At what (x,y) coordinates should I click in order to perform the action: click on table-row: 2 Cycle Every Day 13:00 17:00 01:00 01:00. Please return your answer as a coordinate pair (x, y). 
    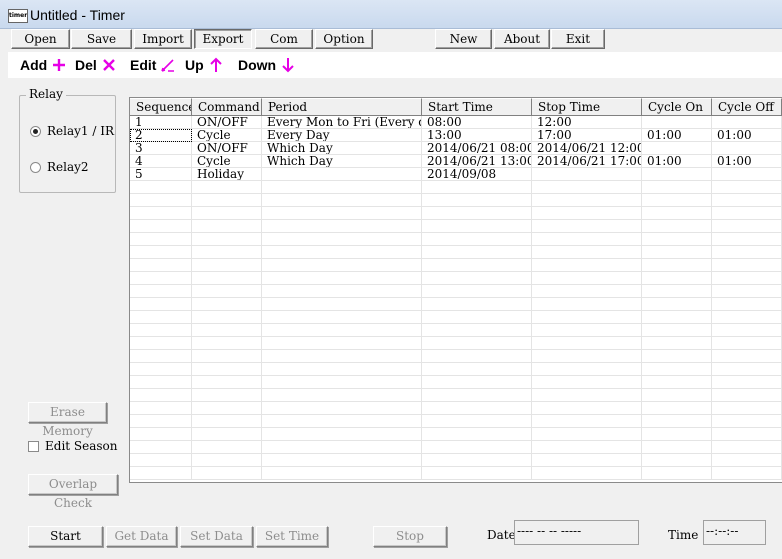
    Looking at the image, I should click on (456, 135).